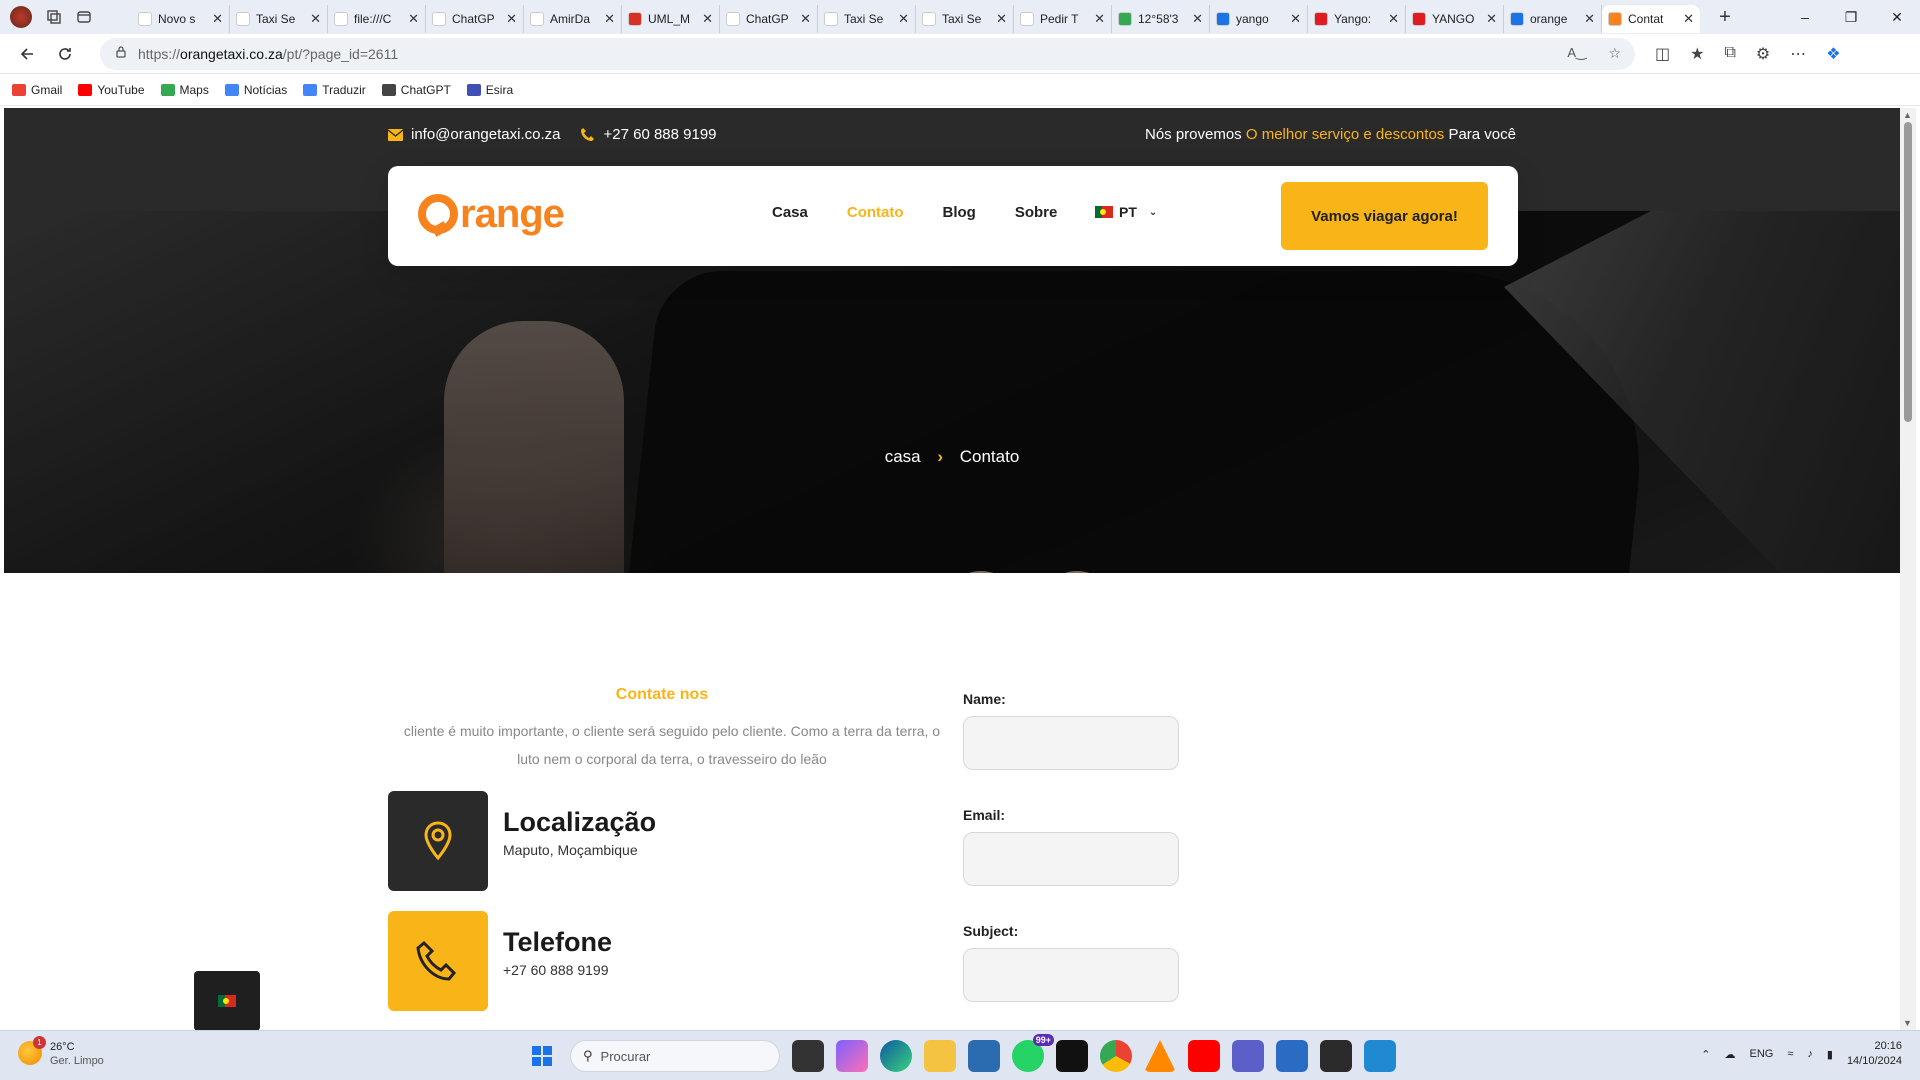 This screenshot has width=1920, height=1080. I want to click on more-menu-icon: ⋯, so click(1798, 54).